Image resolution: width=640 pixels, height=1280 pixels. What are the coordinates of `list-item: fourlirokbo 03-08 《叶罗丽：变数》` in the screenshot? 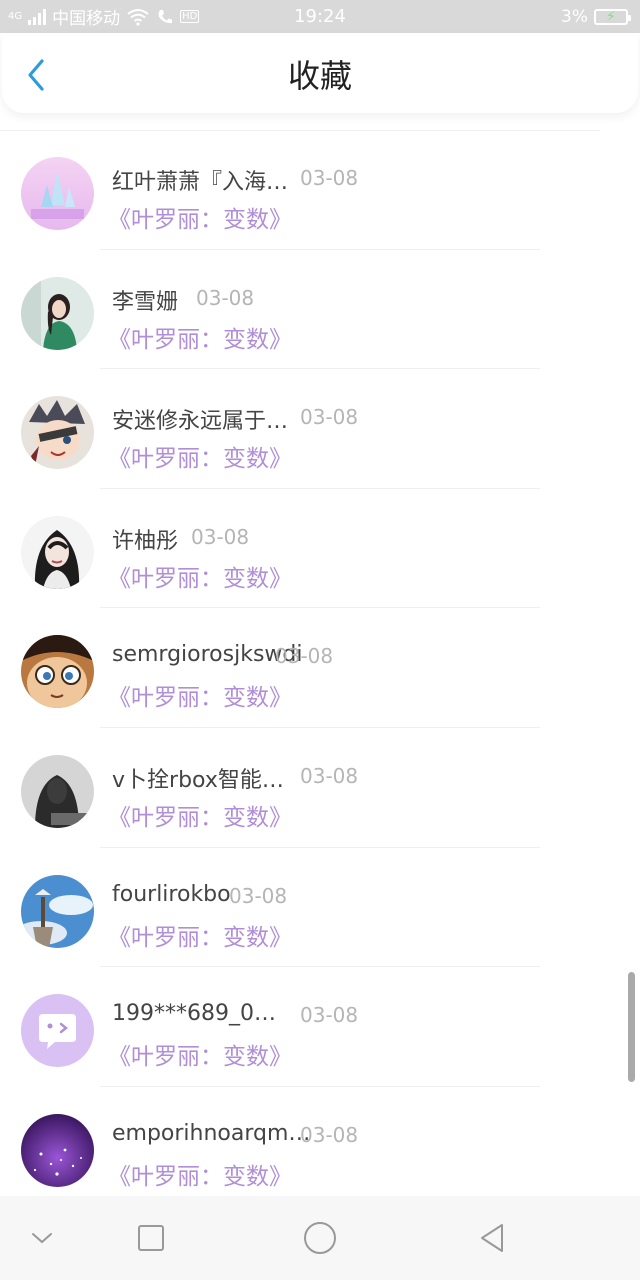 It's located at (320, 908).